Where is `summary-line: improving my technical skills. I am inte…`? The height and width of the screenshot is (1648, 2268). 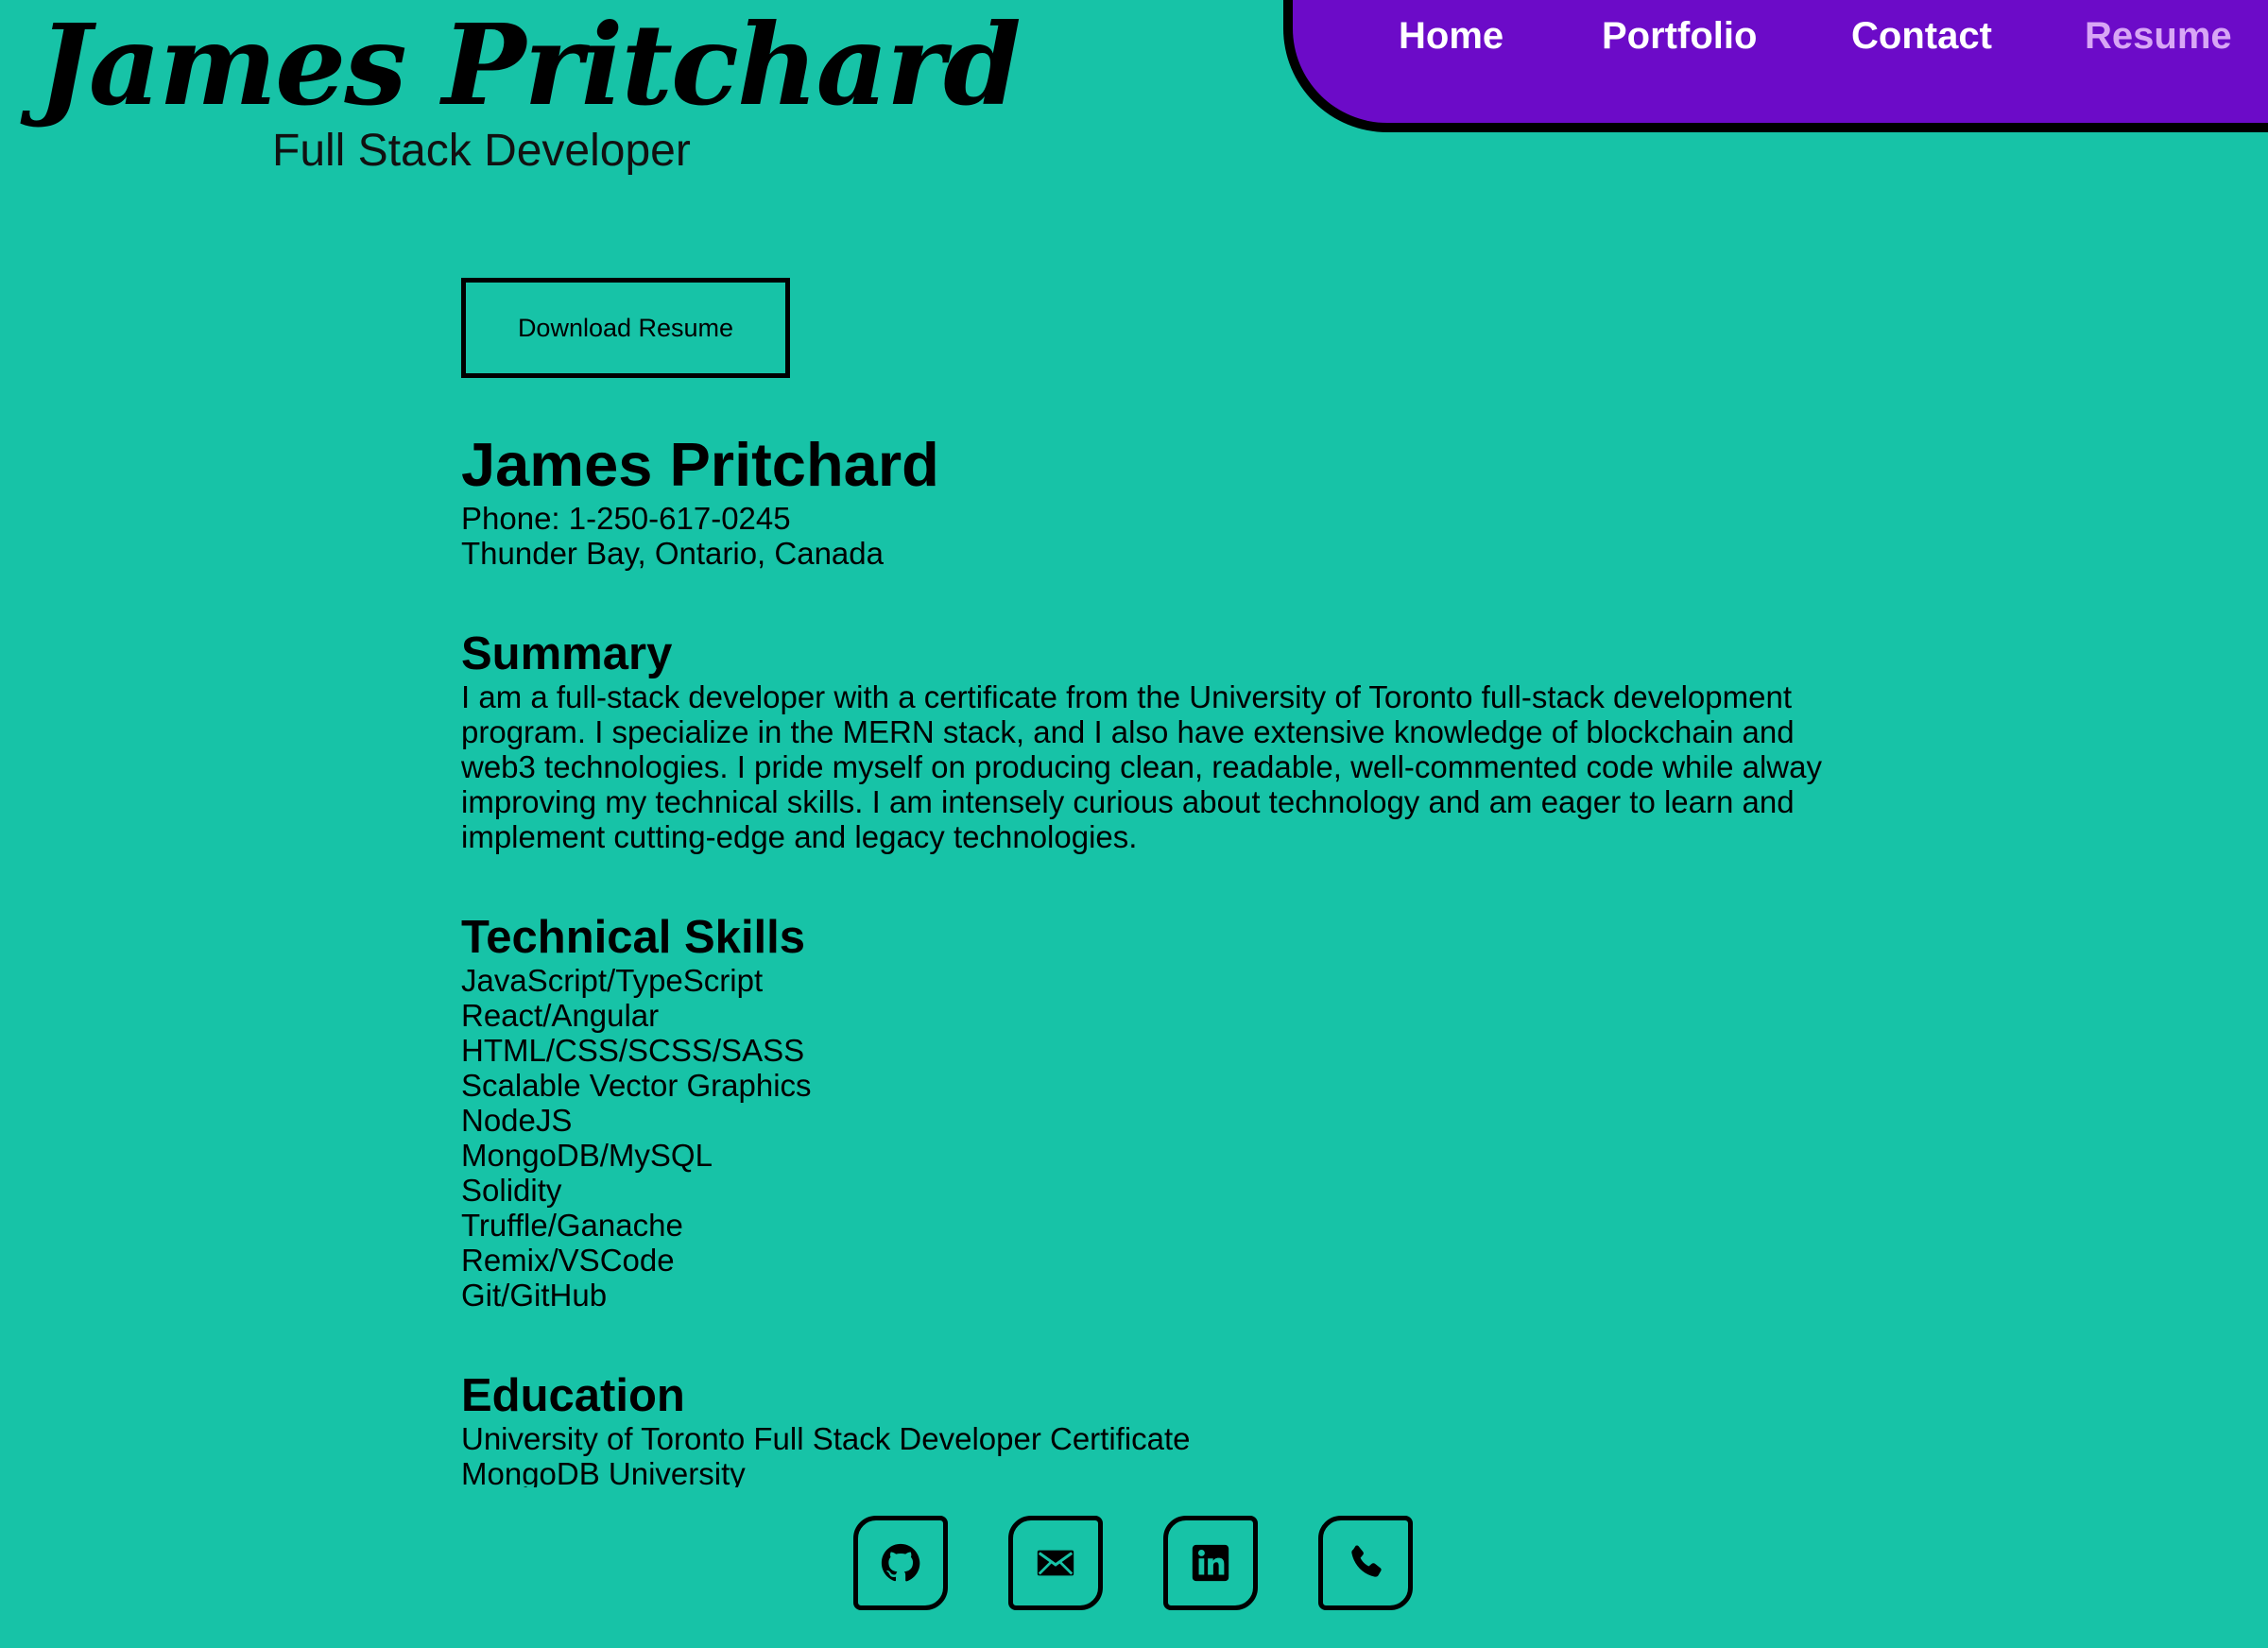
summary-line: improving my technical skills. I am inte… is located at coordinates (1128, 802).